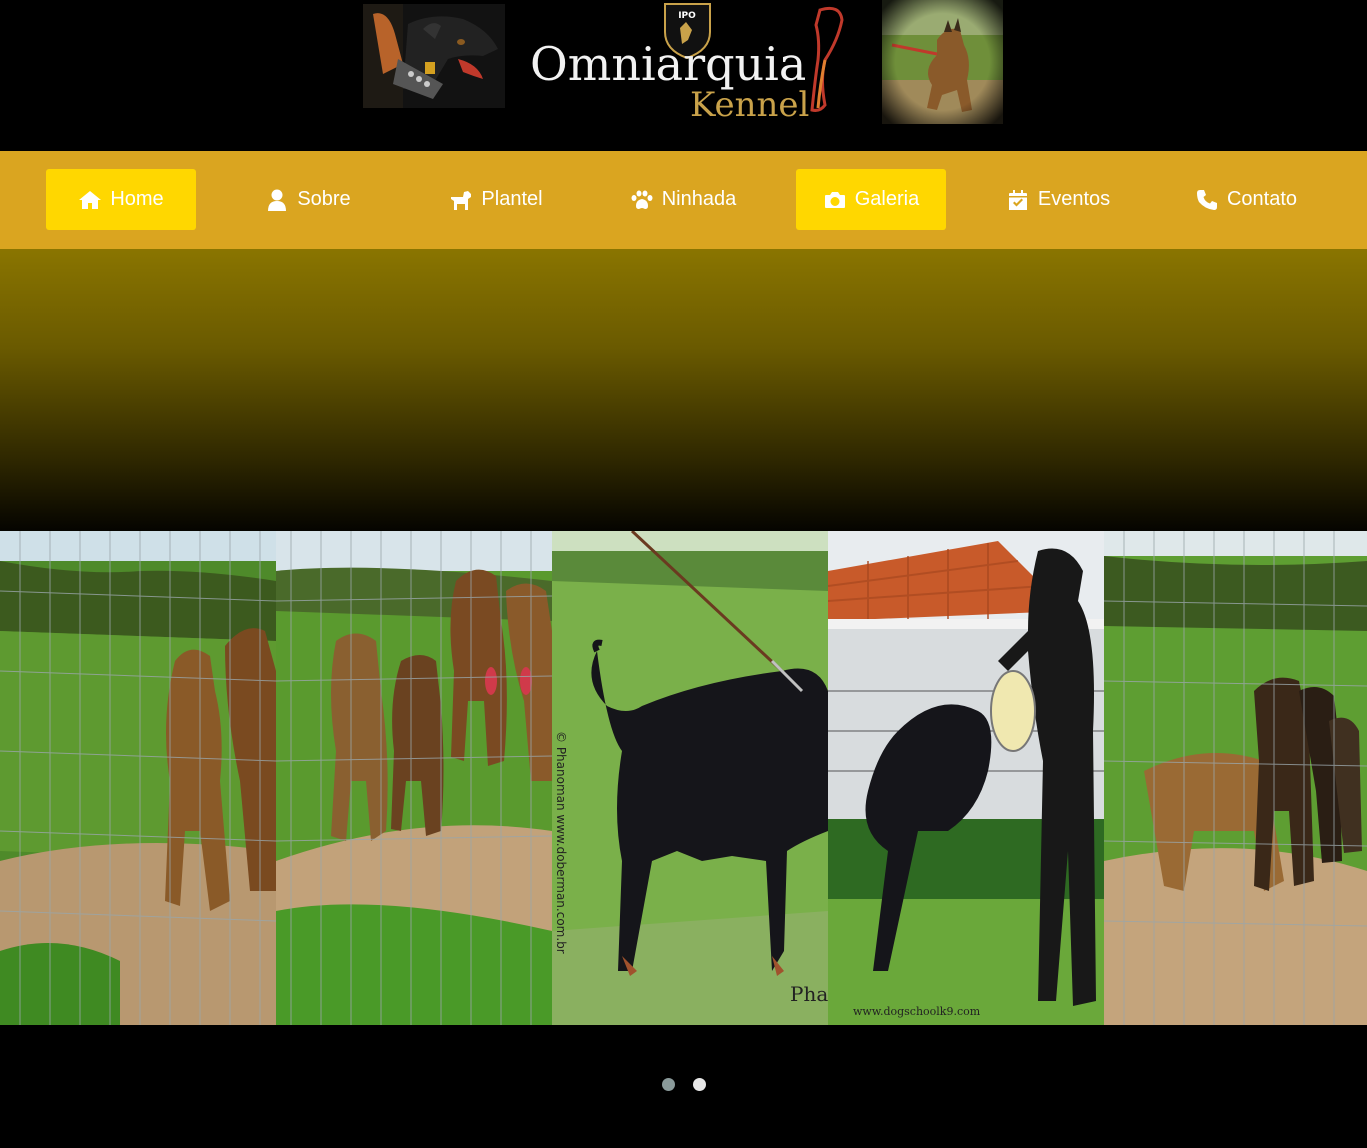 The width and height of the screenshot is (1367, 1148). I want to click on slide-watermark: www.dogschoolk9.com, so click(917, 1011).